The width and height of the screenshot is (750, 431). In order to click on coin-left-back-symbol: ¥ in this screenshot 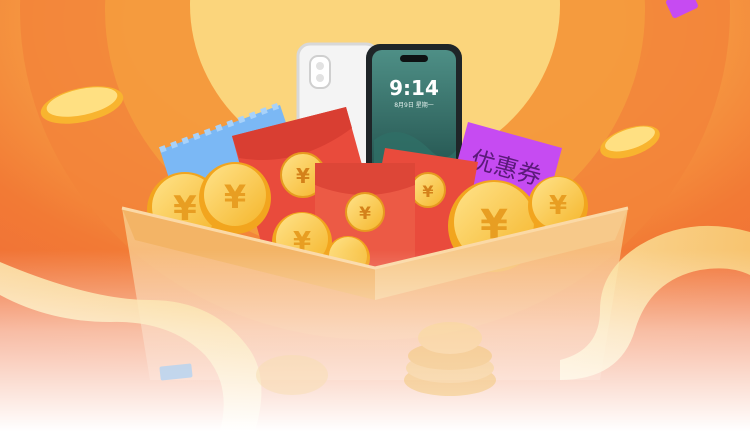, I will do `click(235, 197)`.